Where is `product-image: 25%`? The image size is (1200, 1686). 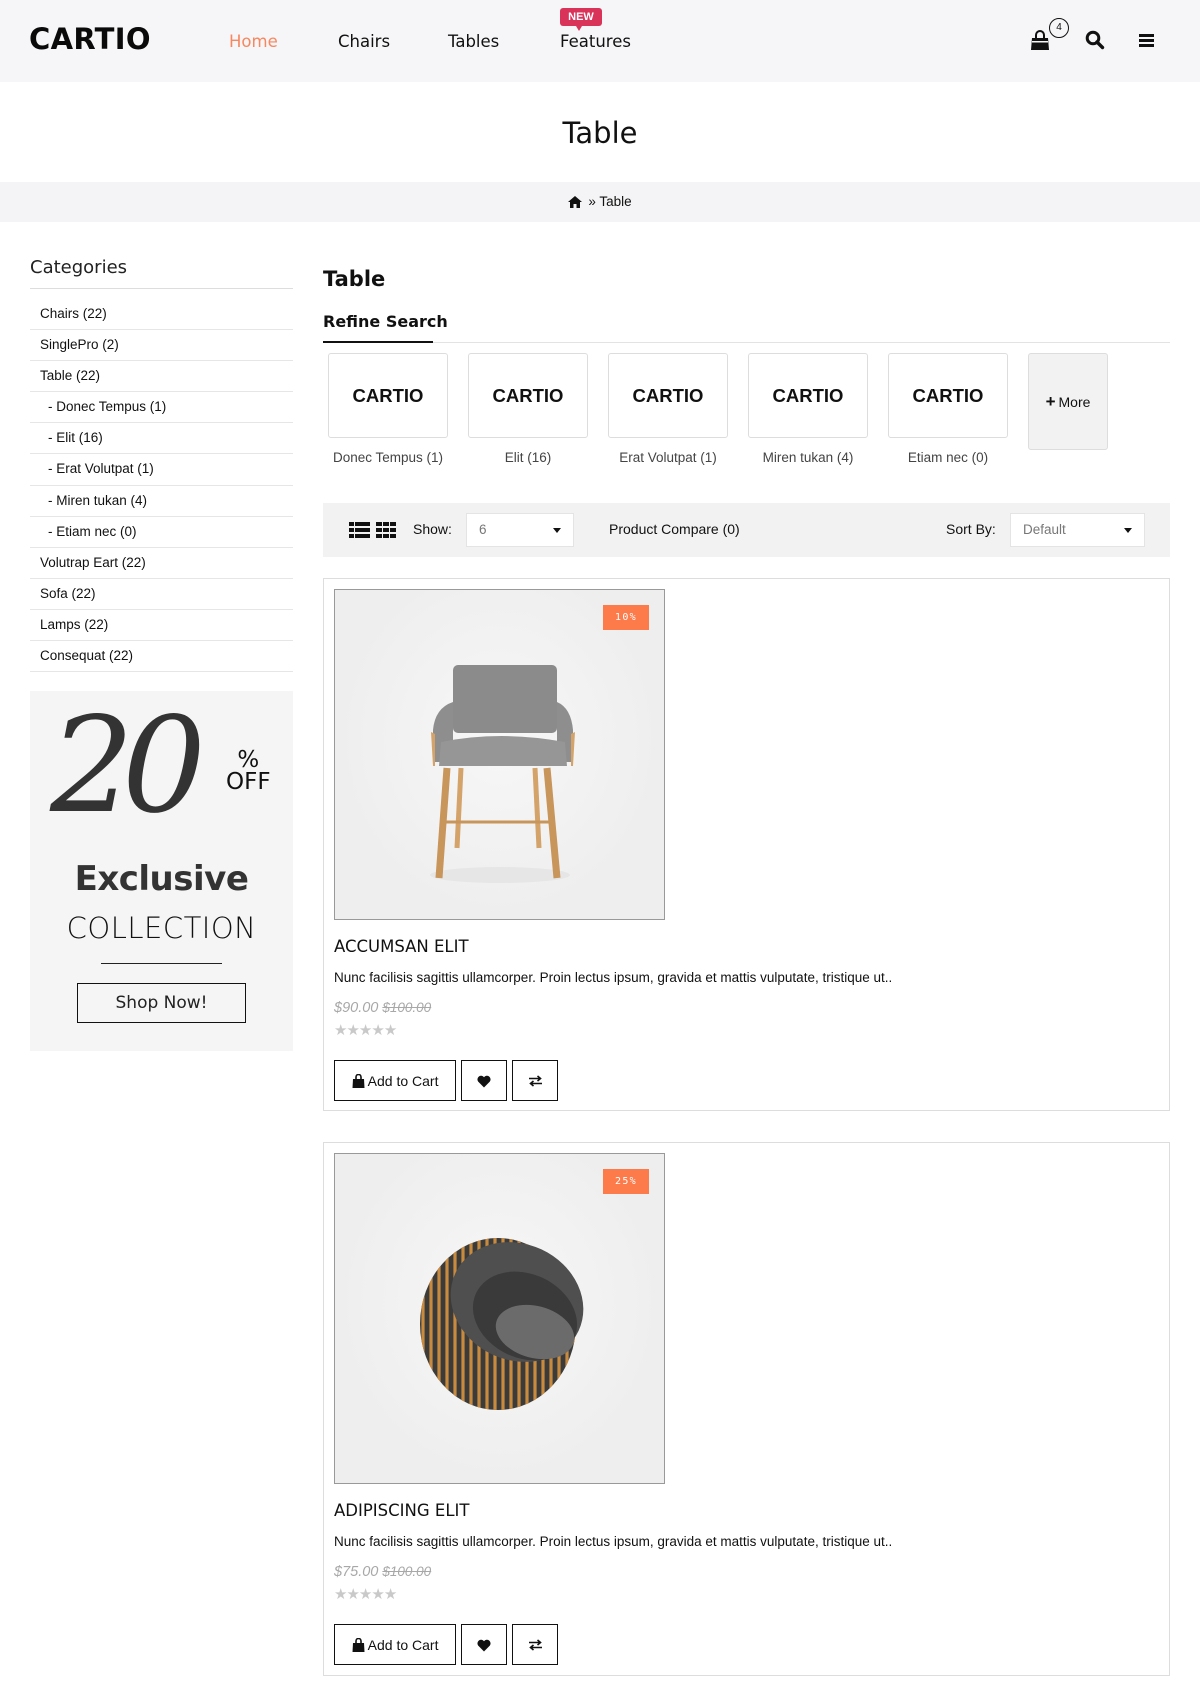
product-image: 25% is located at coordinates (499, 1318).